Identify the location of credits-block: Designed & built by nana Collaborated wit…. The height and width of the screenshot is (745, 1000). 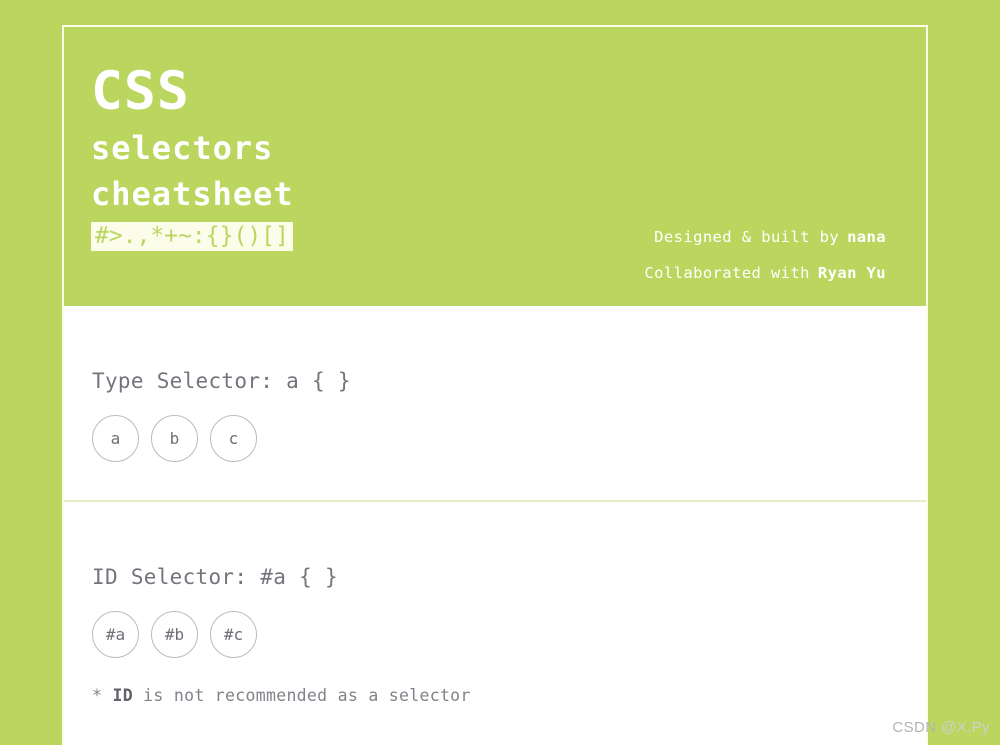
(765, 255).